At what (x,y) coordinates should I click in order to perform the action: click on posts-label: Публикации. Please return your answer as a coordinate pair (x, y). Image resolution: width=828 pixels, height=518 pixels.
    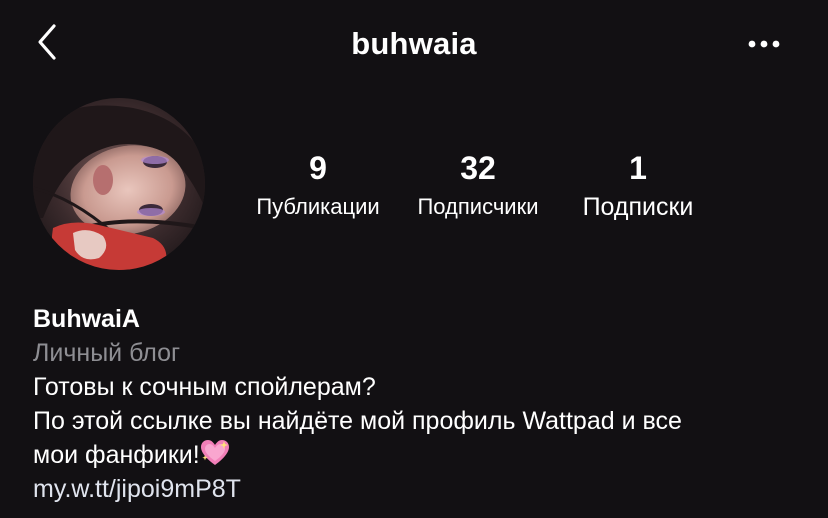
    Looking at the image, I should click on (318, 206).